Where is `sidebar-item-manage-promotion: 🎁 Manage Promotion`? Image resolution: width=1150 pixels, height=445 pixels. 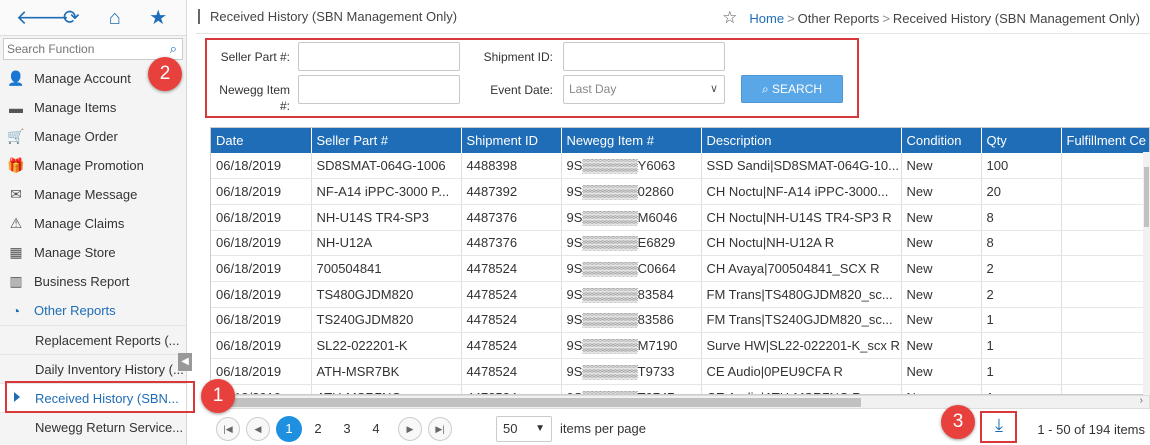 sidebar-item-manage-promotion: 🎁 Manage Promotion is located at coordinates (93, 165).